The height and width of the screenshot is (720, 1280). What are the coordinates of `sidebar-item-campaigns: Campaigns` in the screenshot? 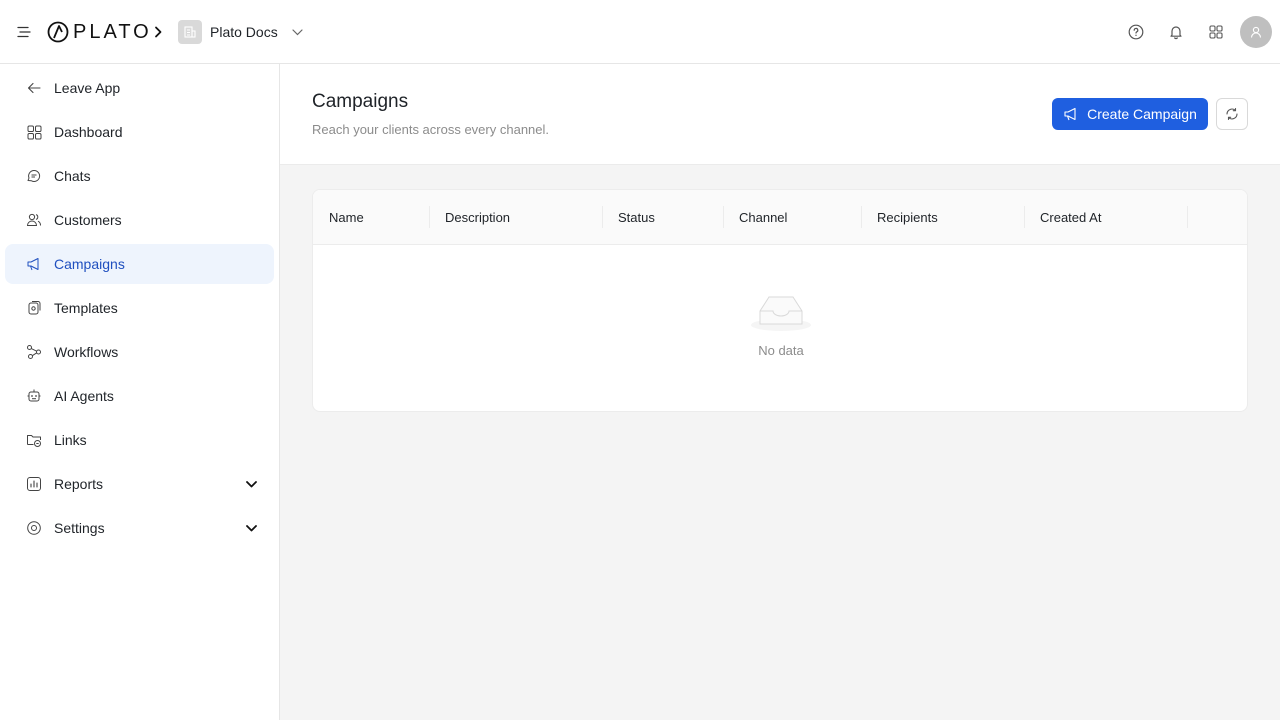 It's located at (139, 264).